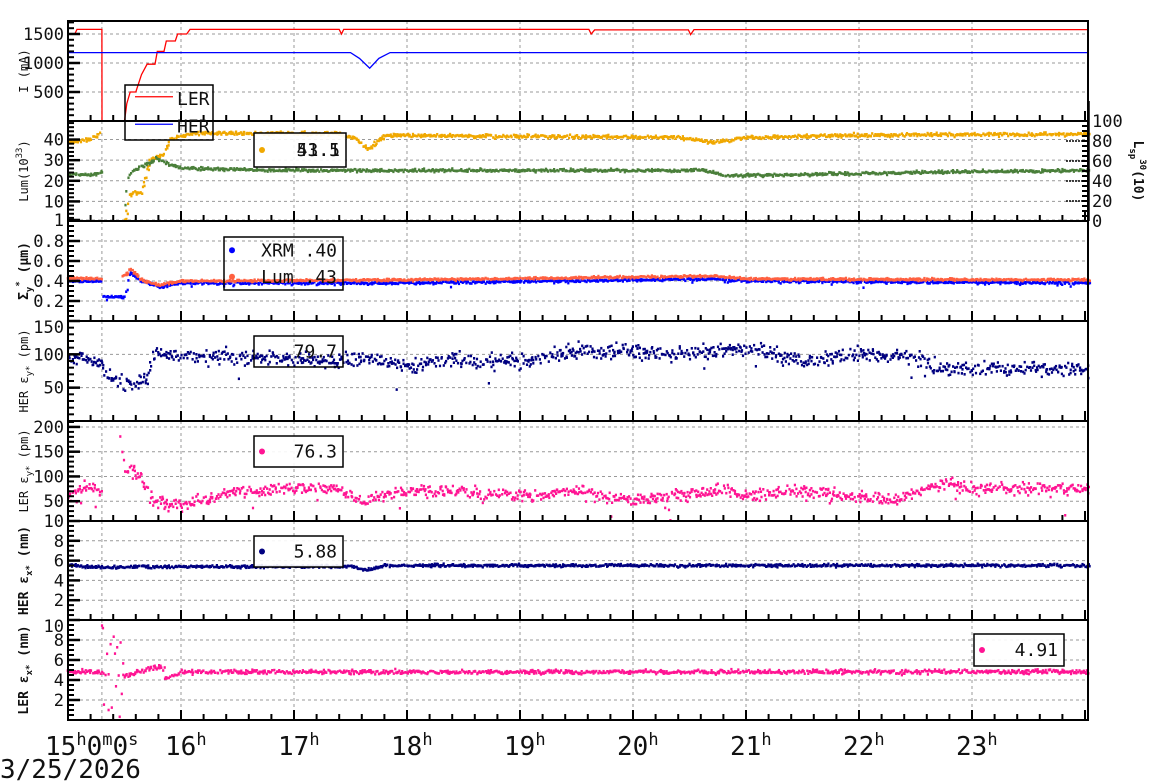 The image size is (1160, 782). What do you see at coordinates (48, 93) in the screenshot?
I see `y-tick-label: 500` at bounding box center [48, 93].